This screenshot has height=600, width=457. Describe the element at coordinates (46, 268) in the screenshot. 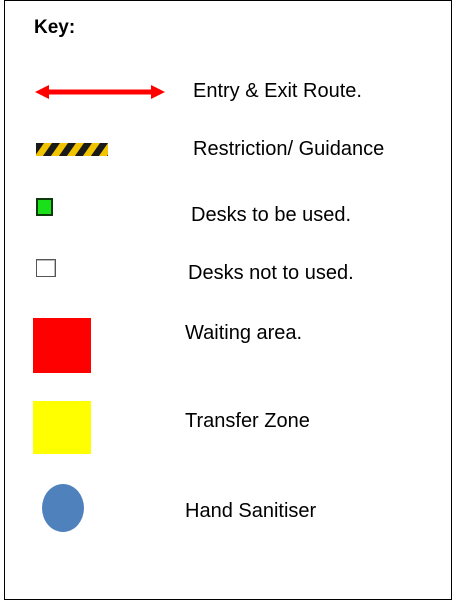

I see `desk-not-used-icon` at that location.